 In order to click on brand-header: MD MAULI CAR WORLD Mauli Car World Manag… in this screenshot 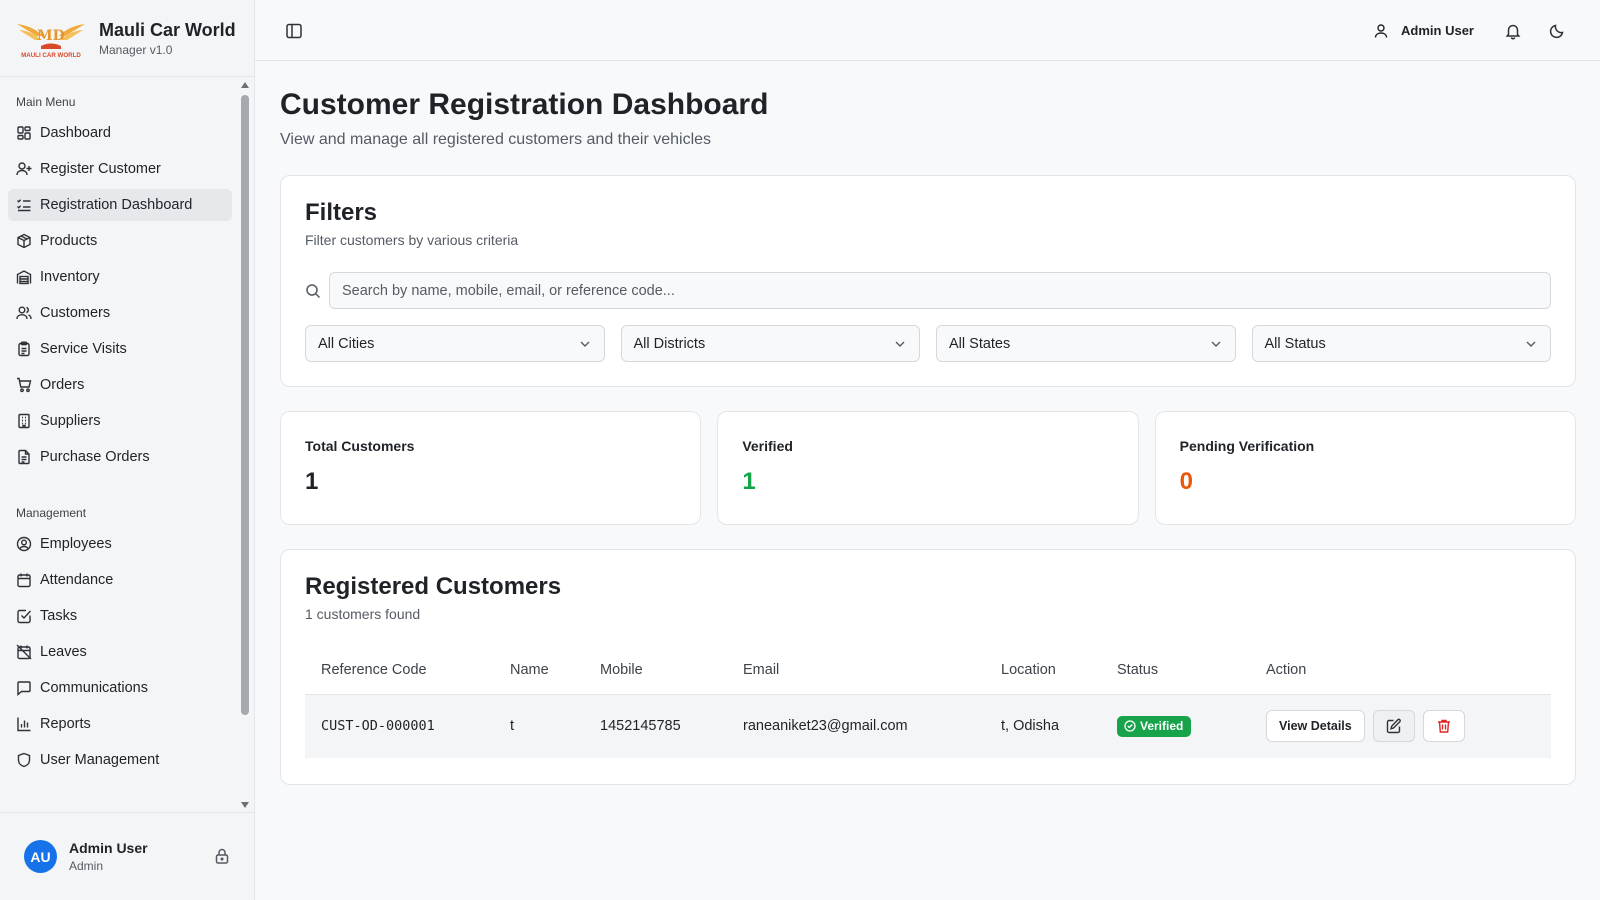, I will do `click(127, 38)`.